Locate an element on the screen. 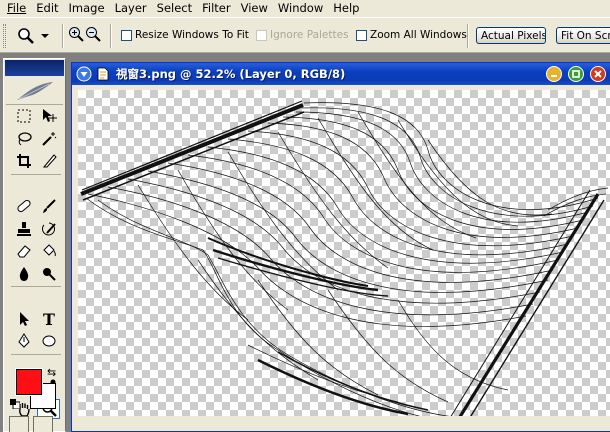  zoom-in-icon is located at coordinates (76, 34).